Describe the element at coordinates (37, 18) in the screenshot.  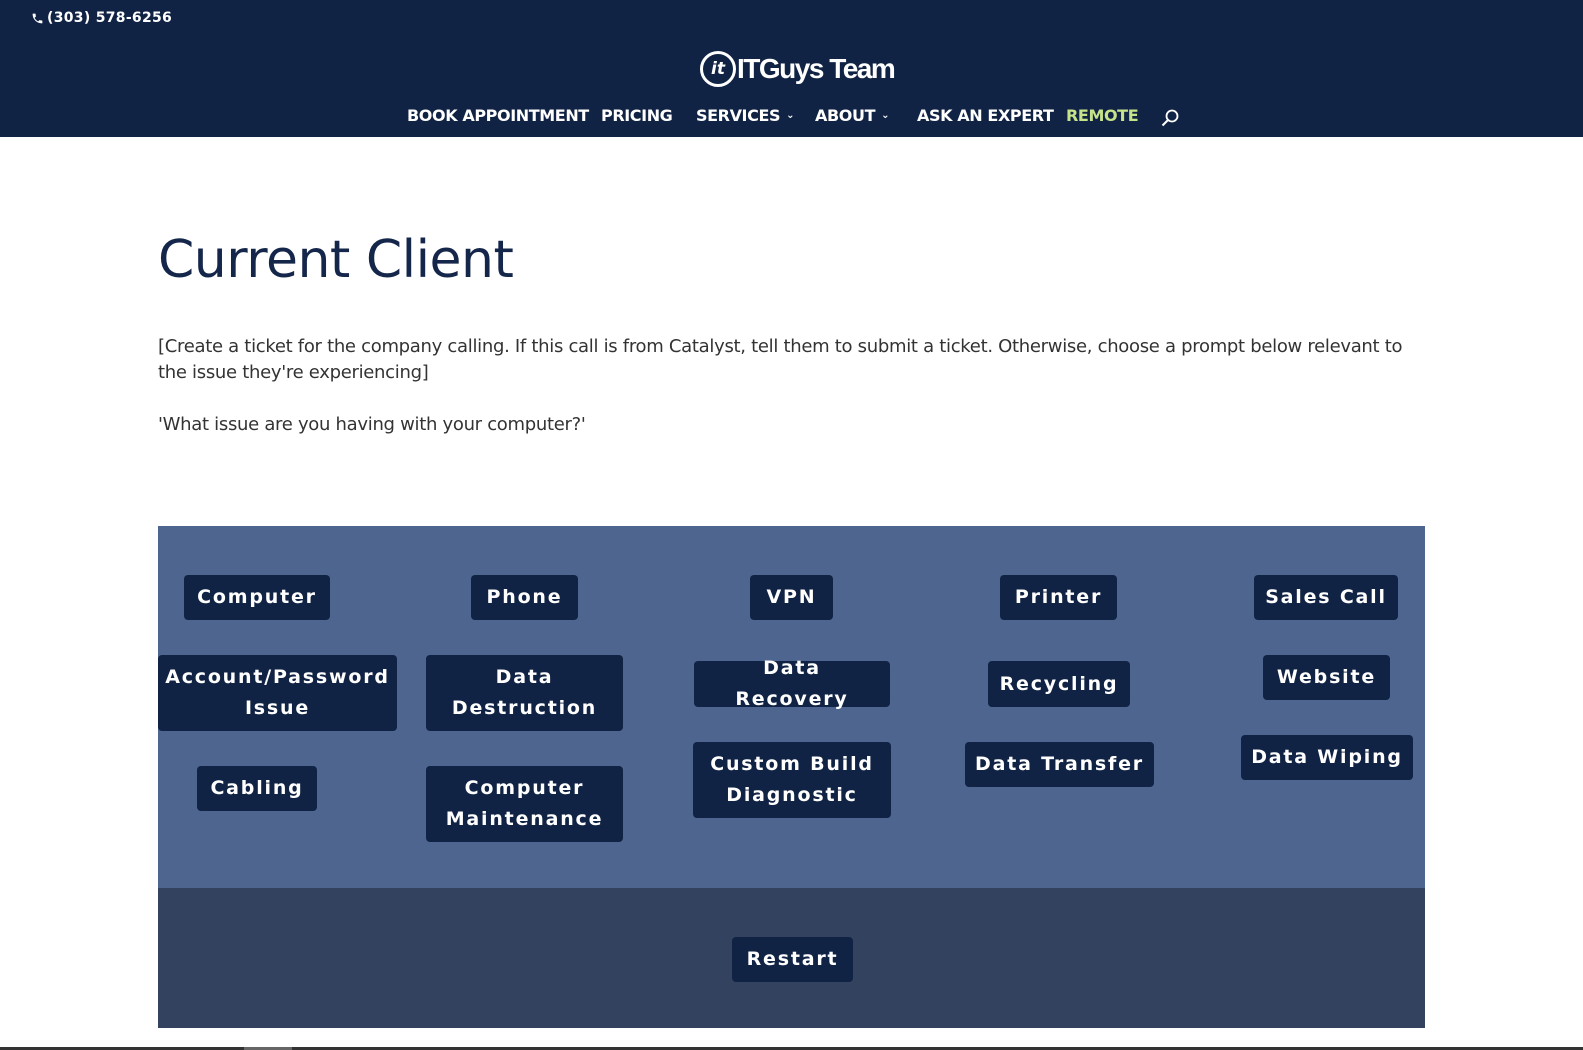
I see `phone-icon` at that location.